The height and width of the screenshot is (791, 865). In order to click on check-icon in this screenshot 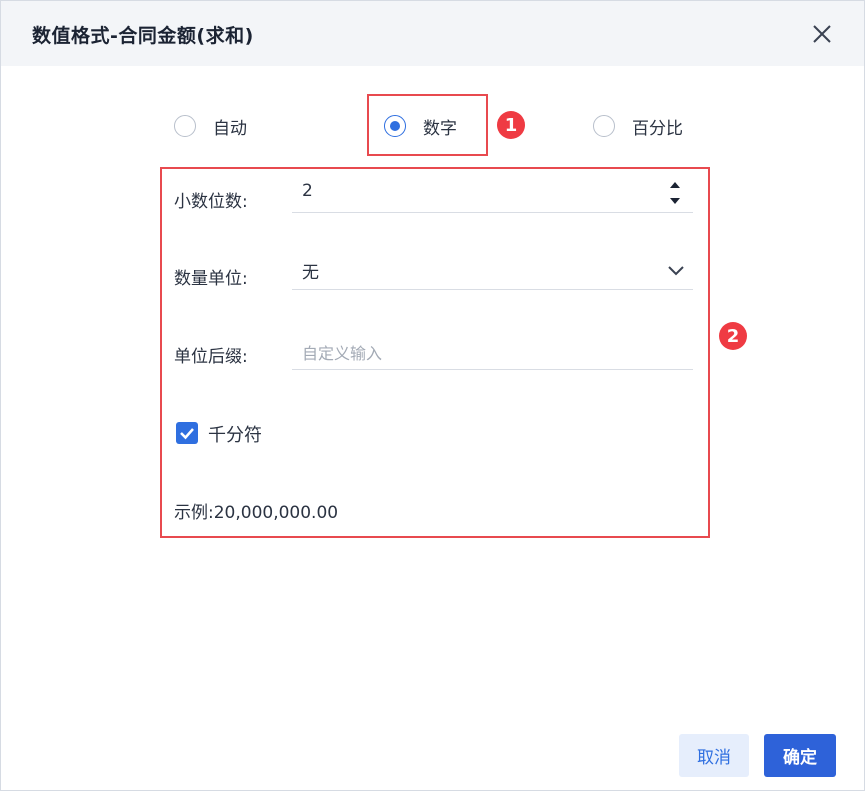, I will do `click(187, 434)`.